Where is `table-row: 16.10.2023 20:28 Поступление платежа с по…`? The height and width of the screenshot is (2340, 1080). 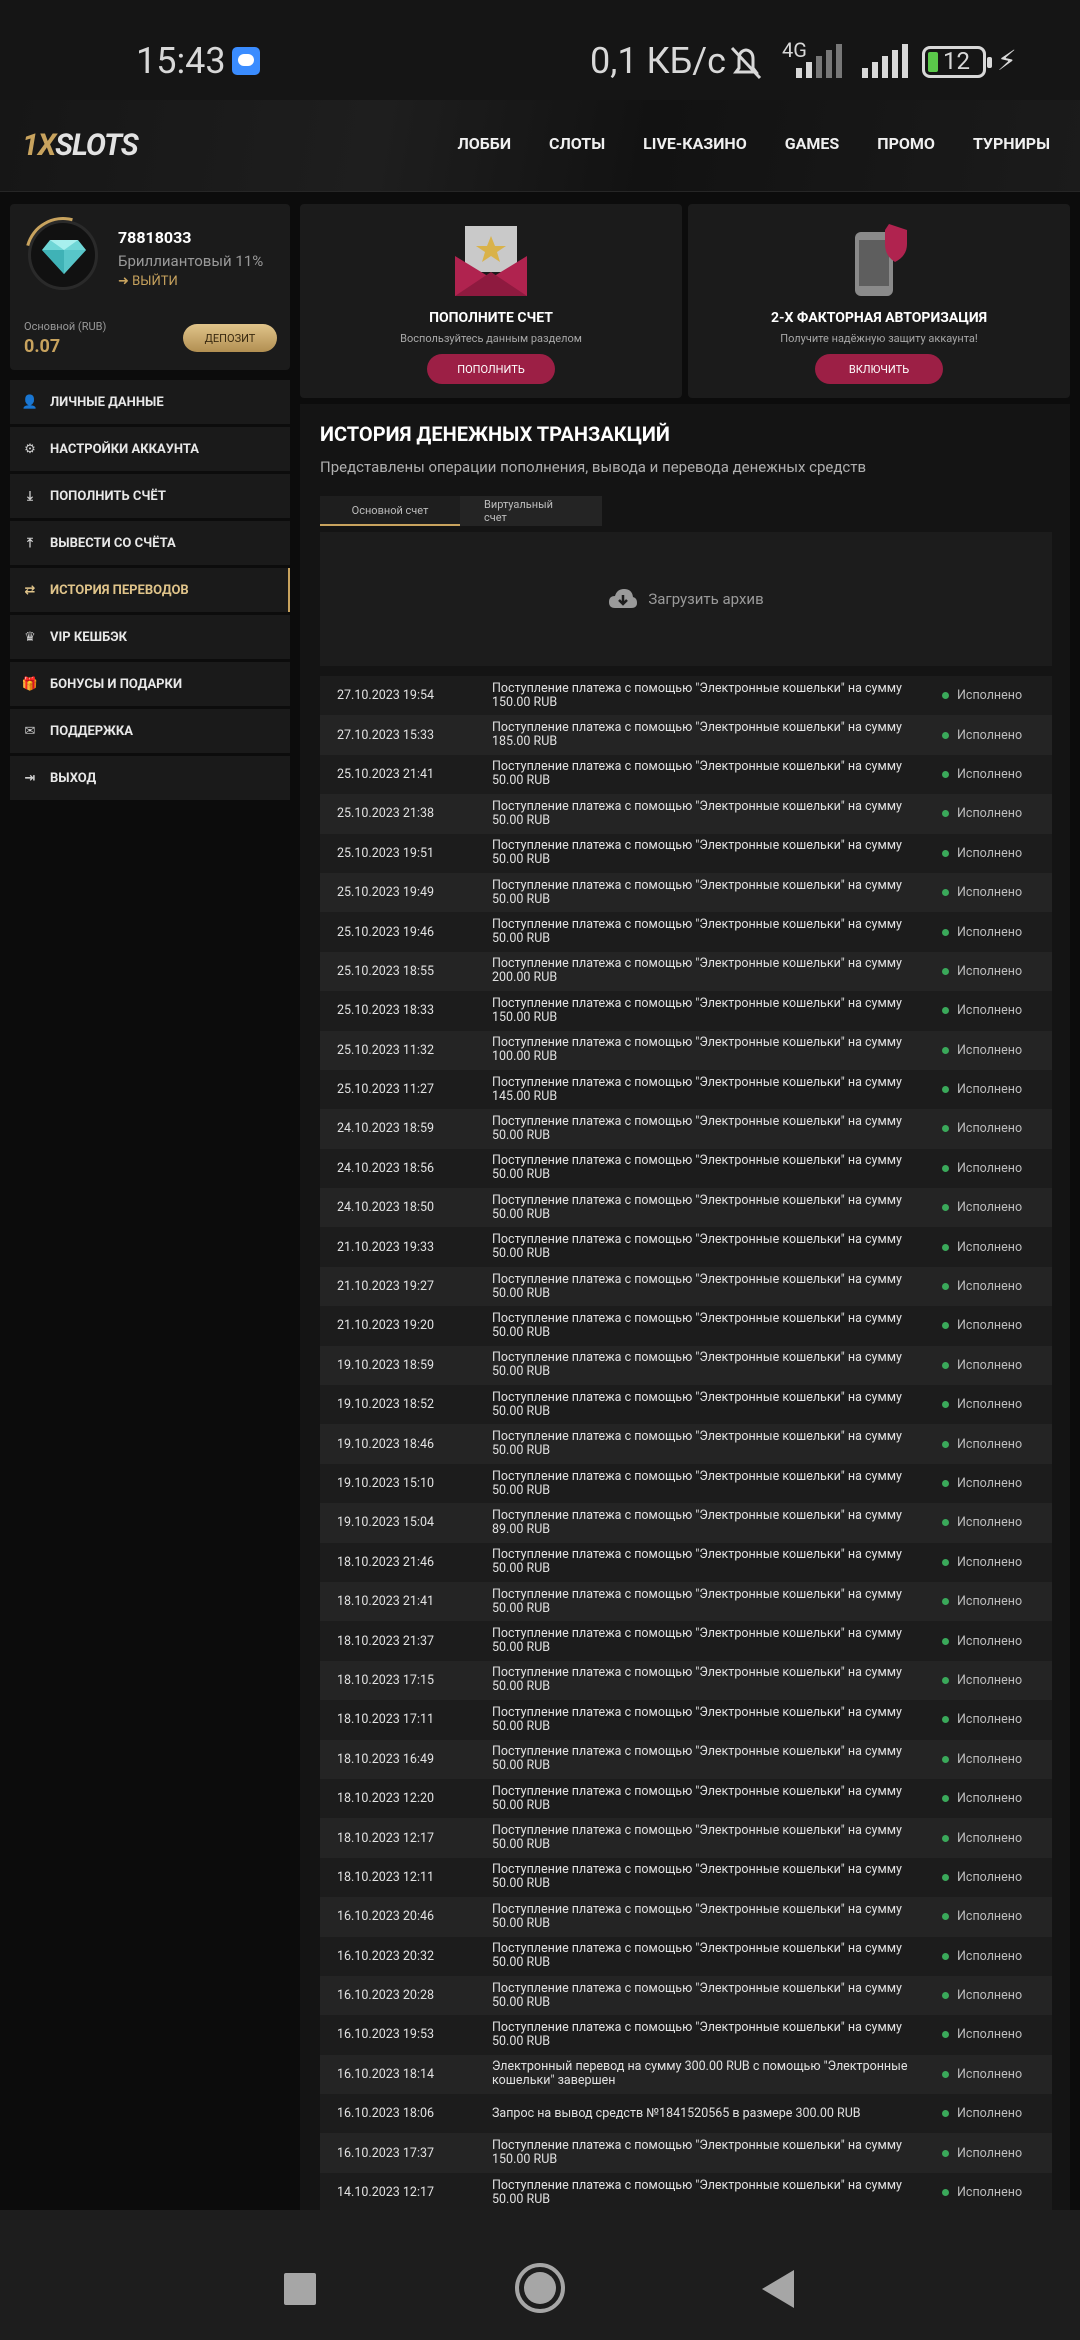
table-row: 16.10.2023 20:28 Поступление платежа с по… is located at coordinates (686, 1995).